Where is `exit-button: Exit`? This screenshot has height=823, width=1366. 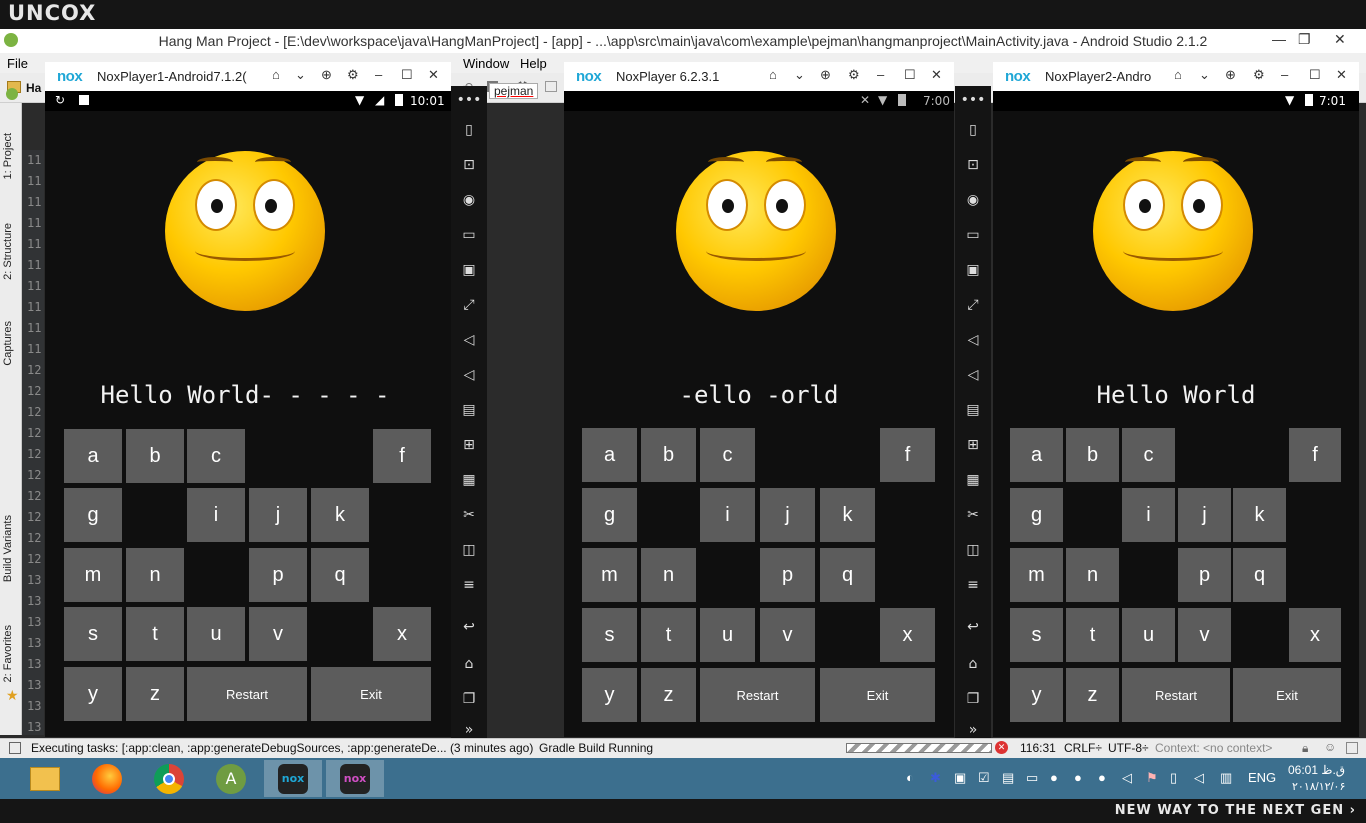
exit-button: Exit is located at coordinates (371, 694).